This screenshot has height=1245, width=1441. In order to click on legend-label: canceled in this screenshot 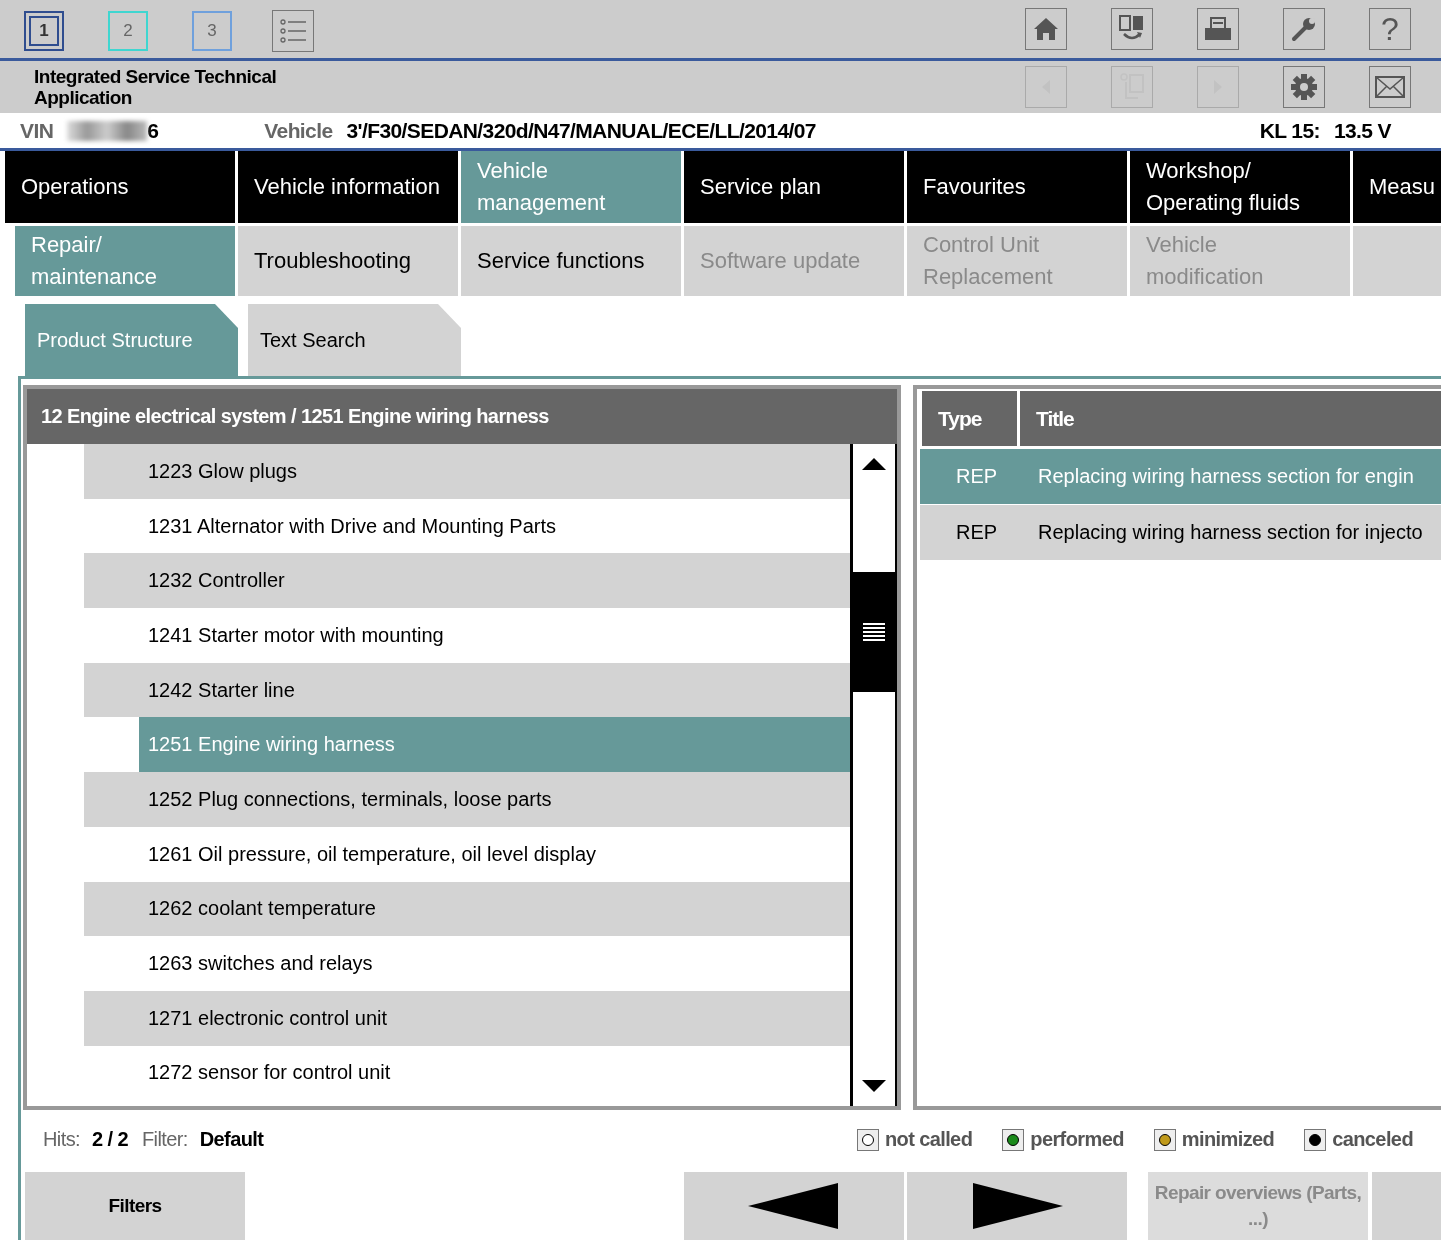, I will do `click(1372, 1139)`.